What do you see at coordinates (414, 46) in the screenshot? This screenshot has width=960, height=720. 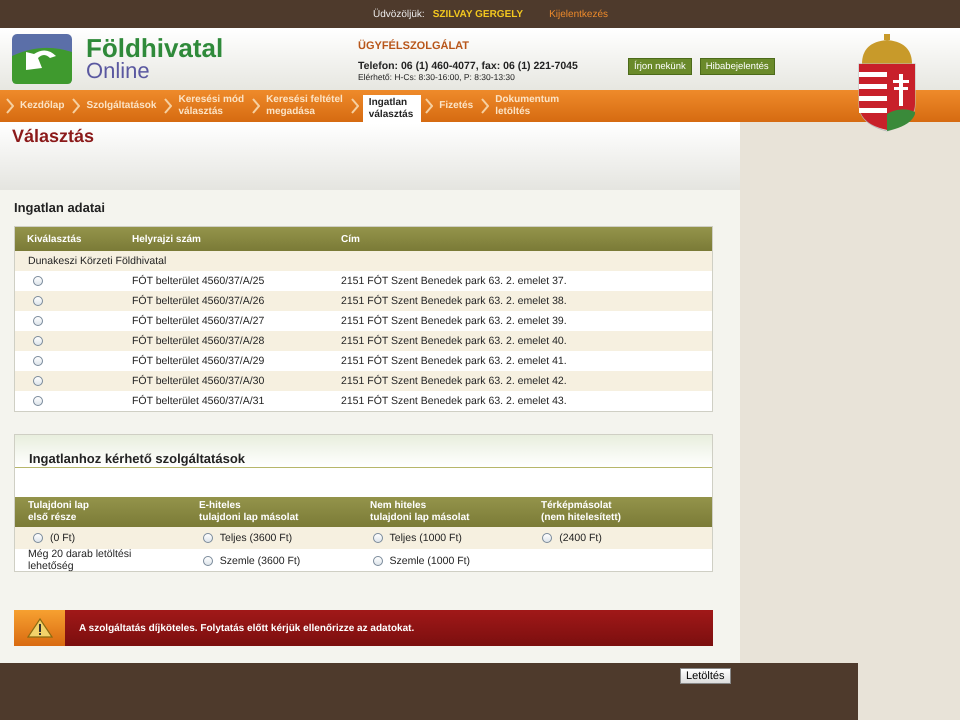 I see `service-title: ÜGYFÉLSZOLGÁLAT` at bounding box center [414, 46].